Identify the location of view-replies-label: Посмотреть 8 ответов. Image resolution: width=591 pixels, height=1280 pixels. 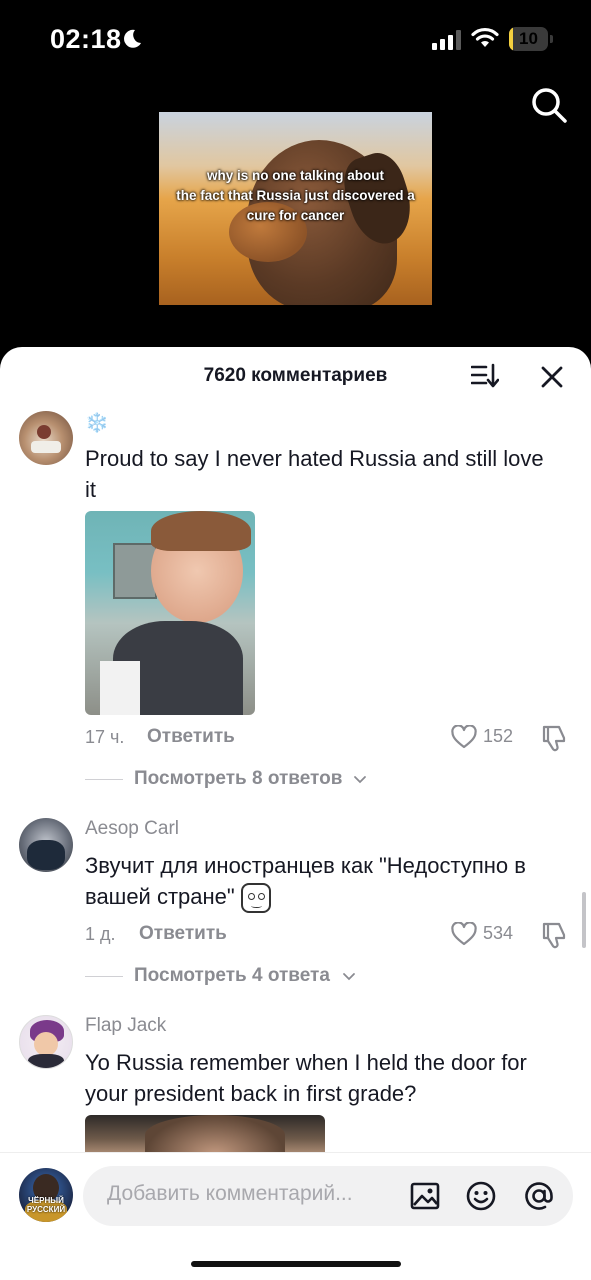
(238, 778).